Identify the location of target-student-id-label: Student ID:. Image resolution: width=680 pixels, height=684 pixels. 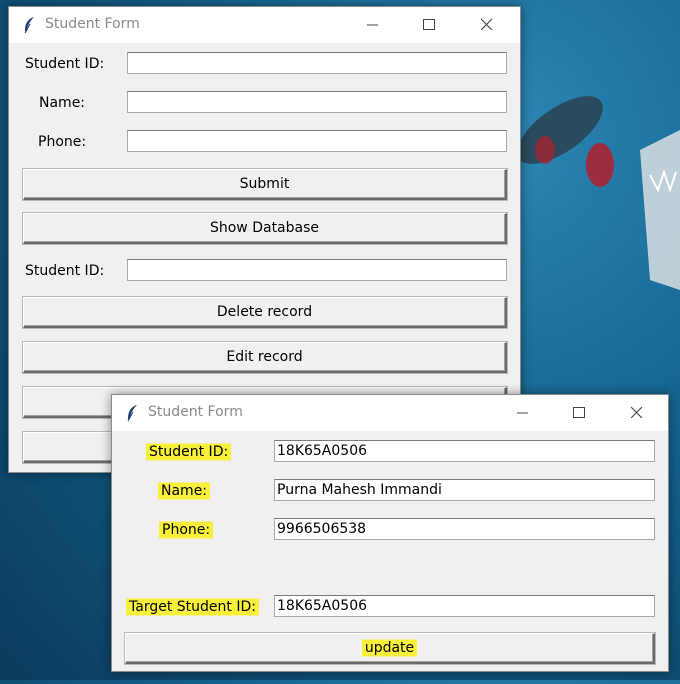
(65, 271).